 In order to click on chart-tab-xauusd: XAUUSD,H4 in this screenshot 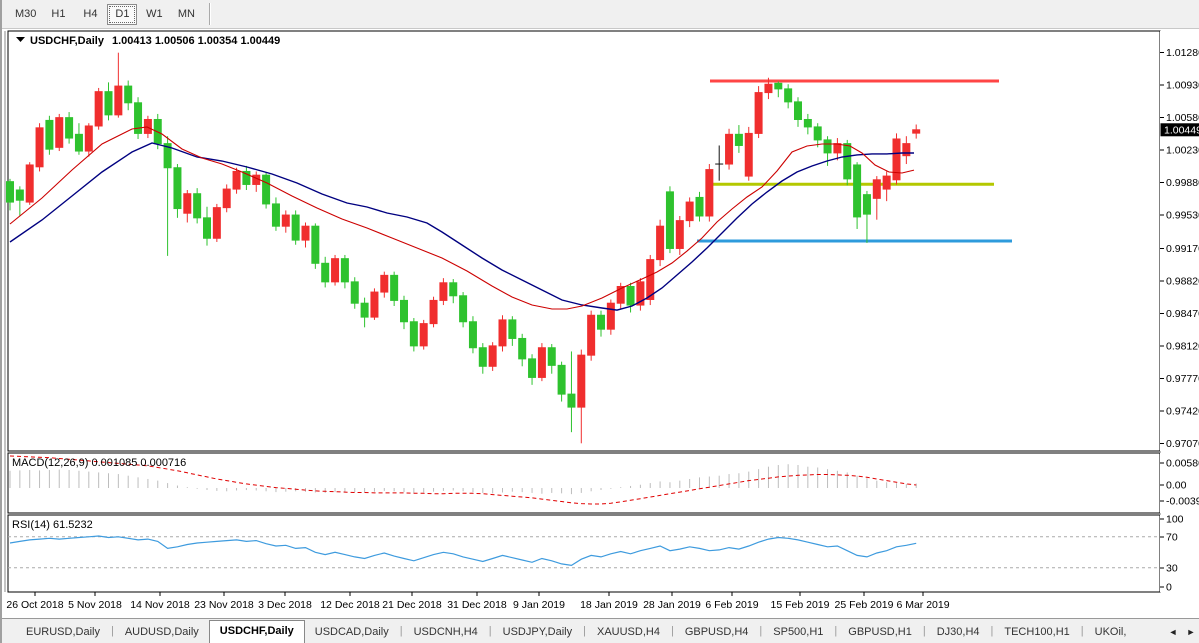, I will do `click(628, 633)`.